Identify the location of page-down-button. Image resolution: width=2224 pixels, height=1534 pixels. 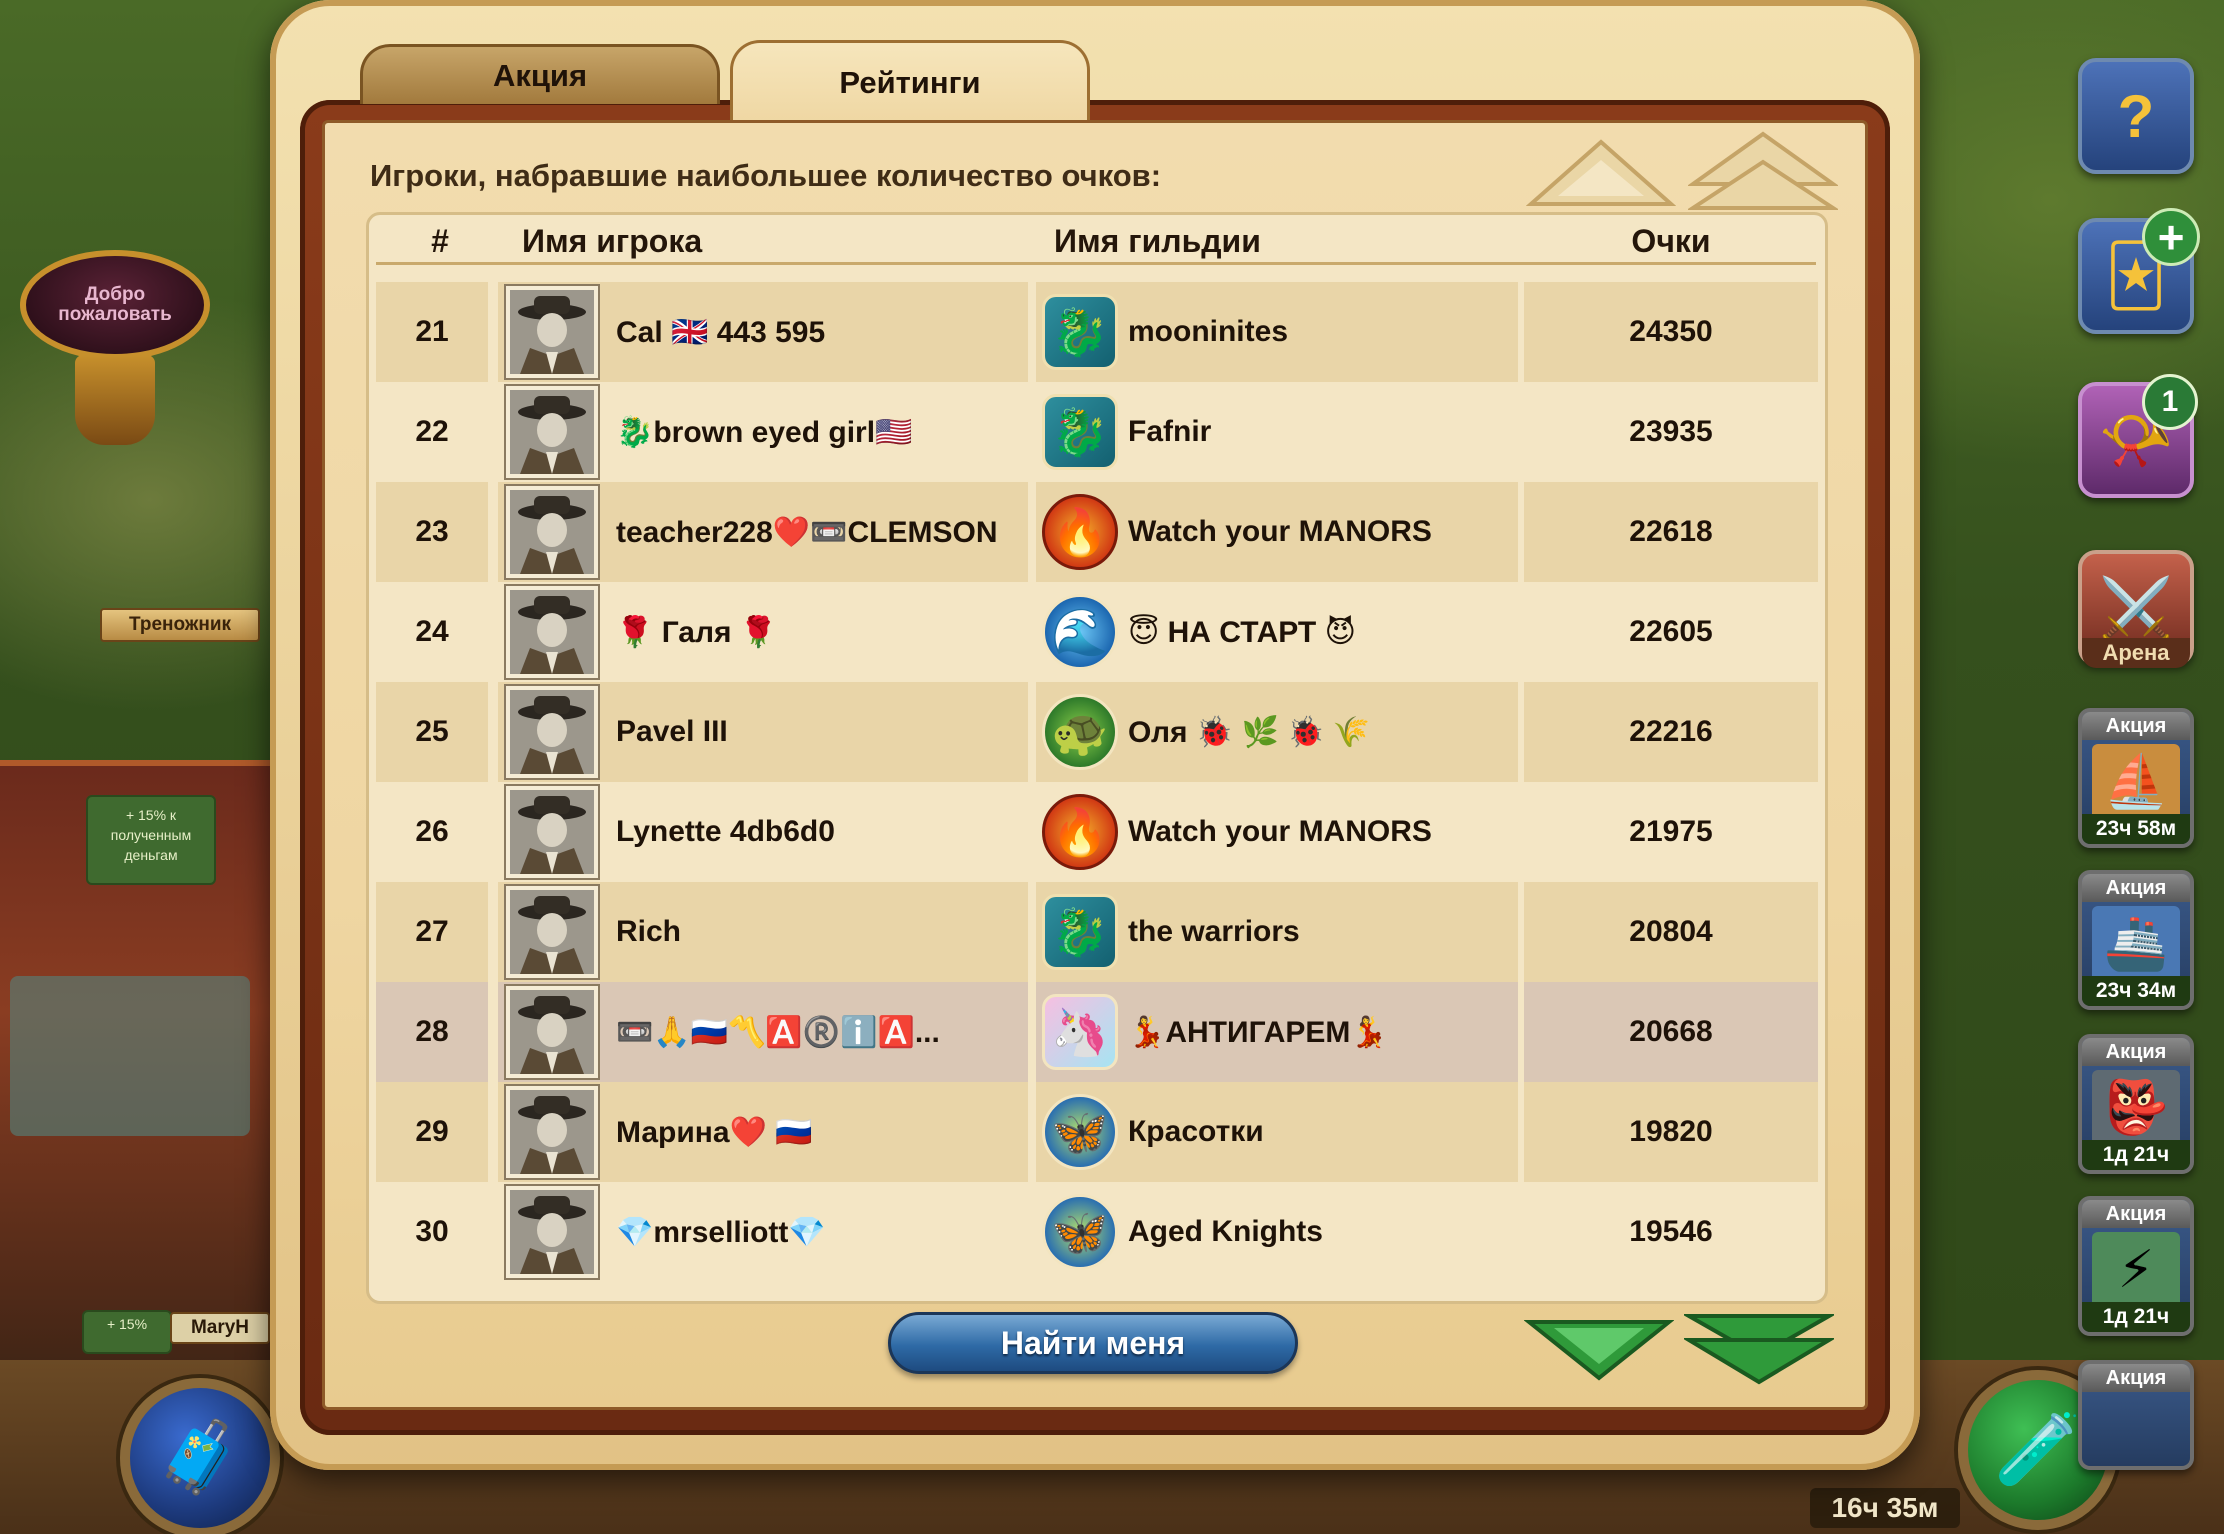
(1599, 1354).